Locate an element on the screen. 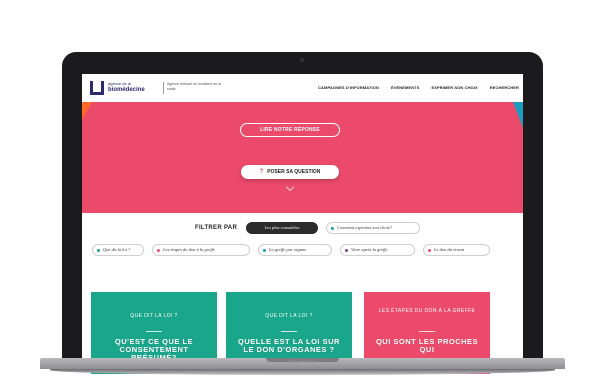  hero-corner-orange is located at coordinates (87, 111).